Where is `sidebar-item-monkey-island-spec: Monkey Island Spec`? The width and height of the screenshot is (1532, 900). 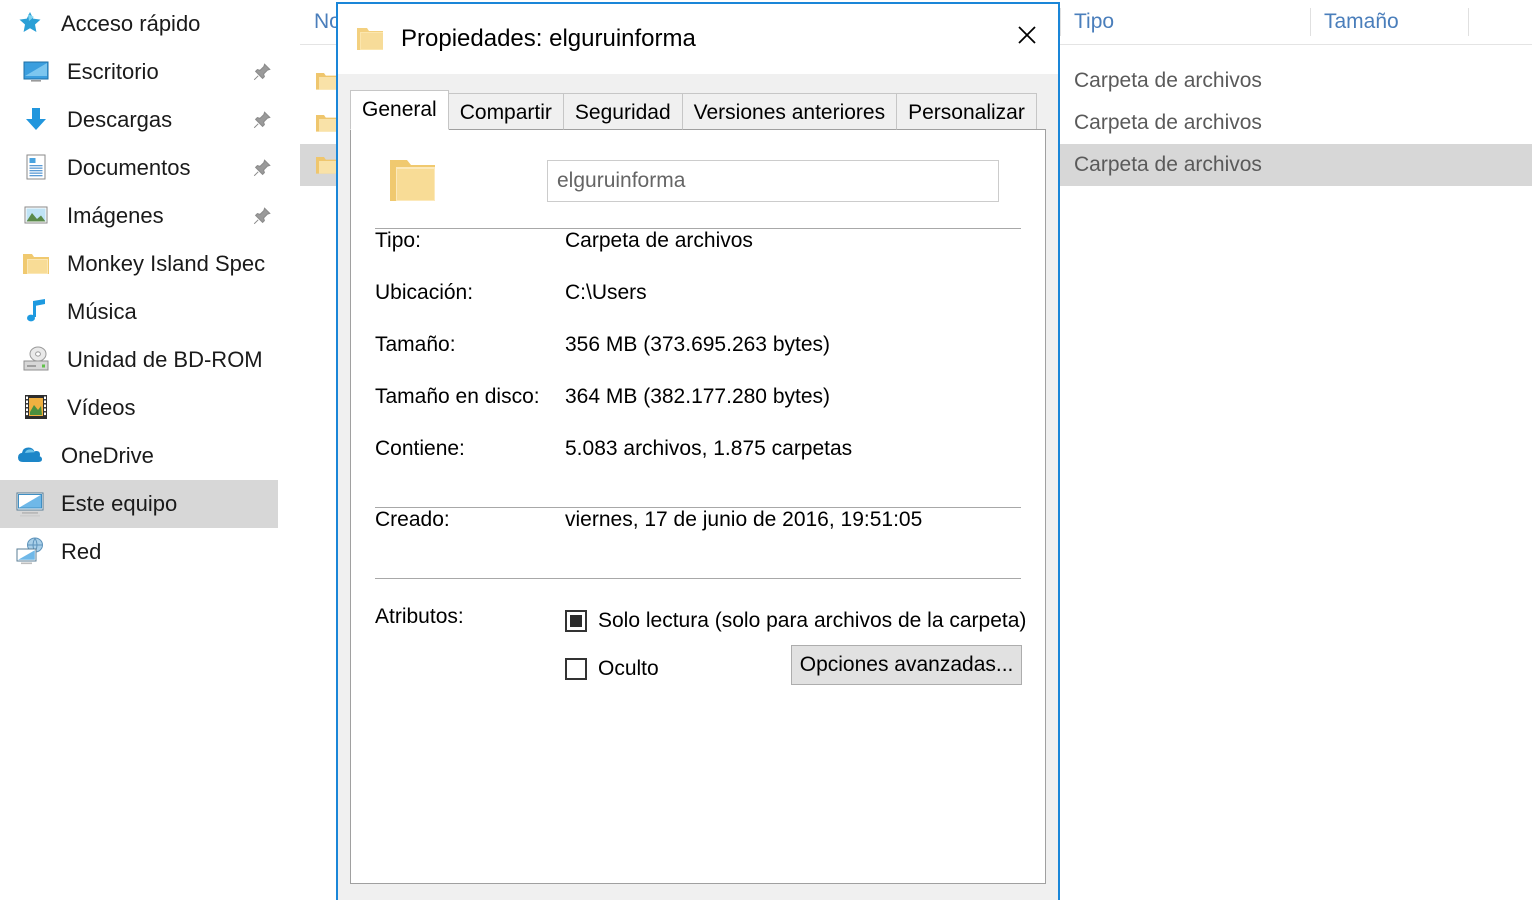
sidebar-item-monkey-island-spec: Monkey Island Spec is located at coordinates (150, 264).